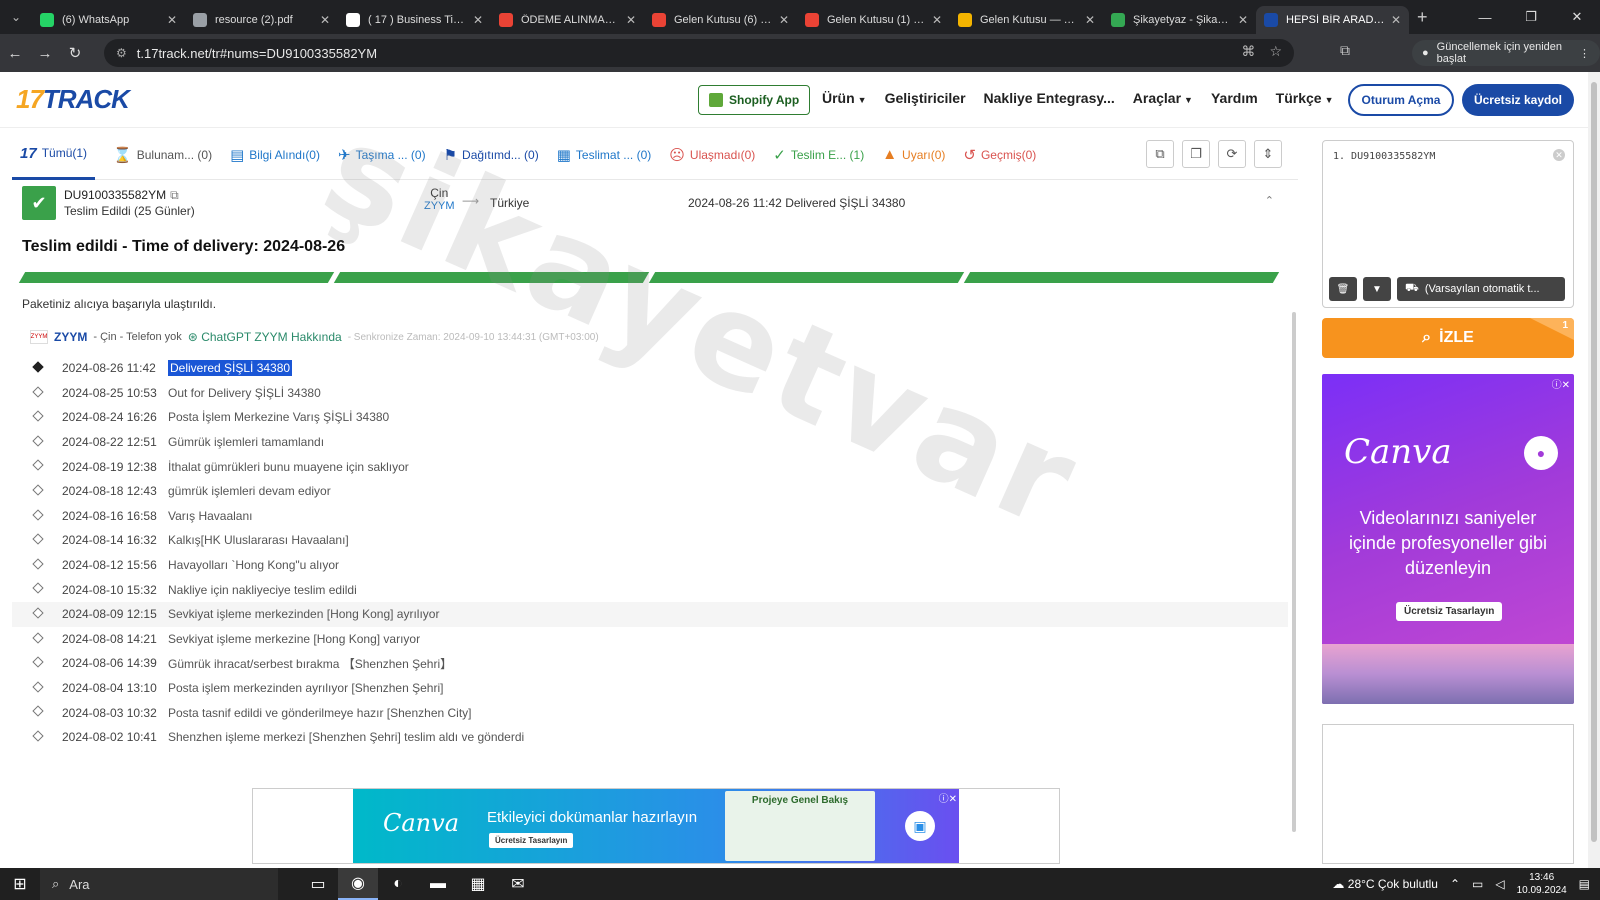 The height and width of the screenshot is (900, 1600). Describe the element at coordinates (1584, 53) in the screenshot. I see `more-menu-icon: ⋮` at that location.